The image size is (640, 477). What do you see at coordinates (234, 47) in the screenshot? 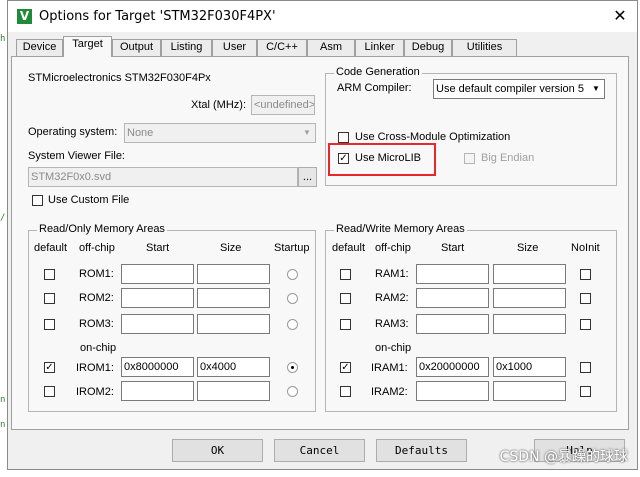
I see `tab-user: User` at bounding box center [234, 47].